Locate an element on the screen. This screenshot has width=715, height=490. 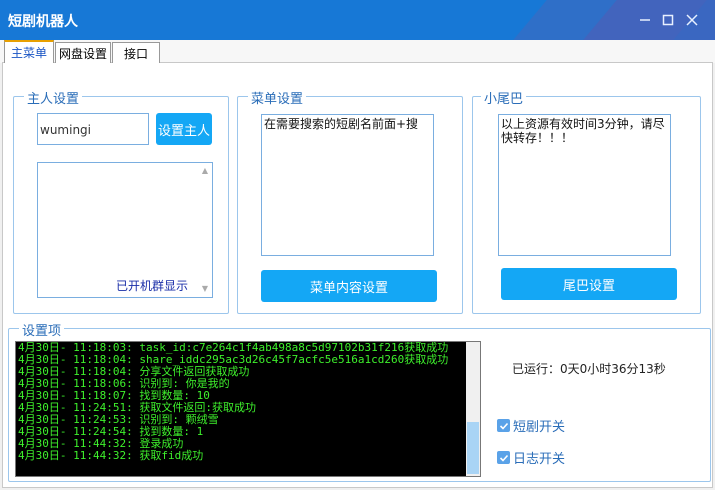
close-icon is located at coordinates (692, 20).